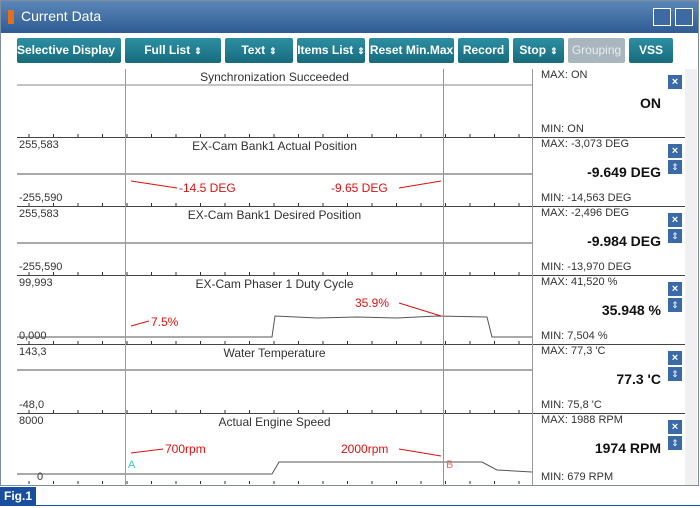 The image size is (700, 508). I want to click on cursor-b-label: B, so click(450, 465).